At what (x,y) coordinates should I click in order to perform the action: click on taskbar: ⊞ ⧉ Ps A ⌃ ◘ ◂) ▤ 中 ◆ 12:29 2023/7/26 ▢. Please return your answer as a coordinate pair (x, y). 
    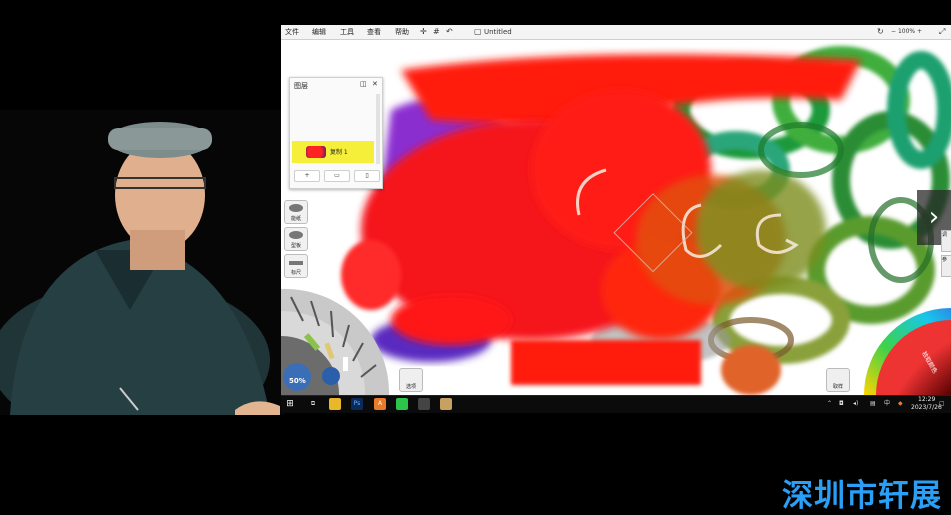
    Looking at the image, I should click on (616, 404).